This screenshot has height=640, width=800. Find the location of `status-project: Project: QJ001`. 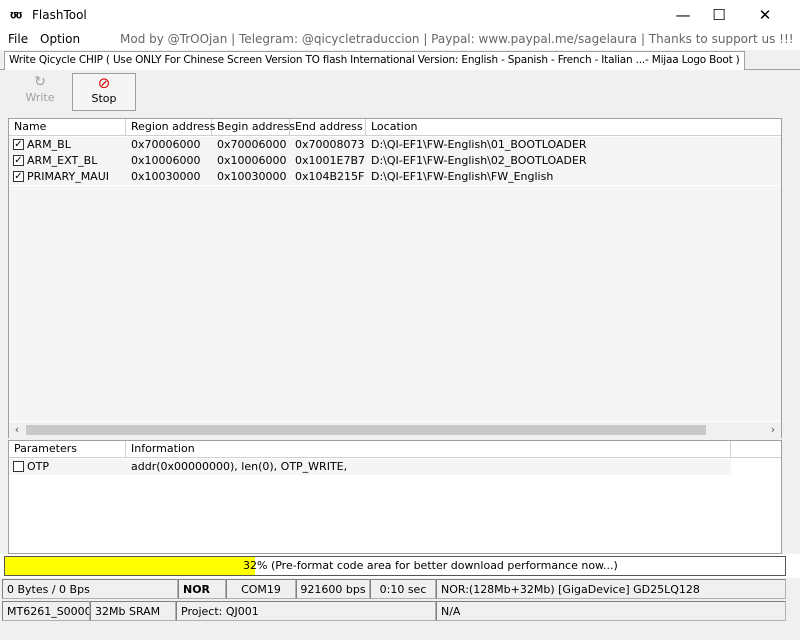

status-project: Project: QJ001 is located at coordinates (306, 611).